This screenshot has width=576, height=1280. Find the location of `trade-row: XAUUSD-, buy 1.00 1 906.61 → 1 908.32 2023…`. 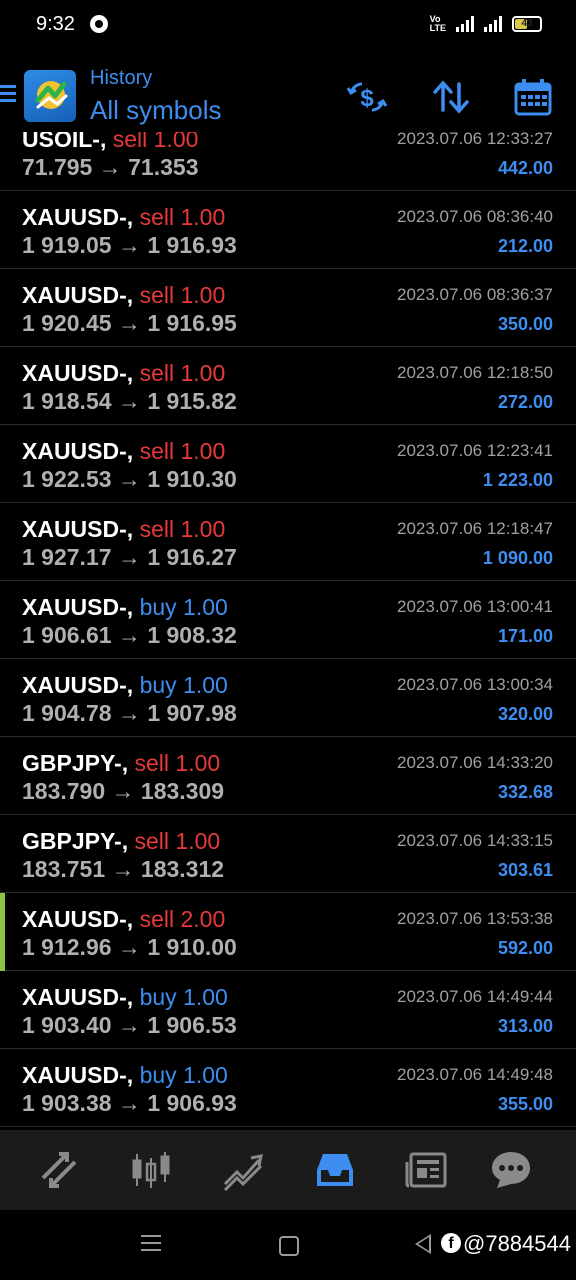

trade-row: XAUUSD-, buy 1.00 1 906.61 → 1 908.32 2023… is located at coordinates (288, 620).